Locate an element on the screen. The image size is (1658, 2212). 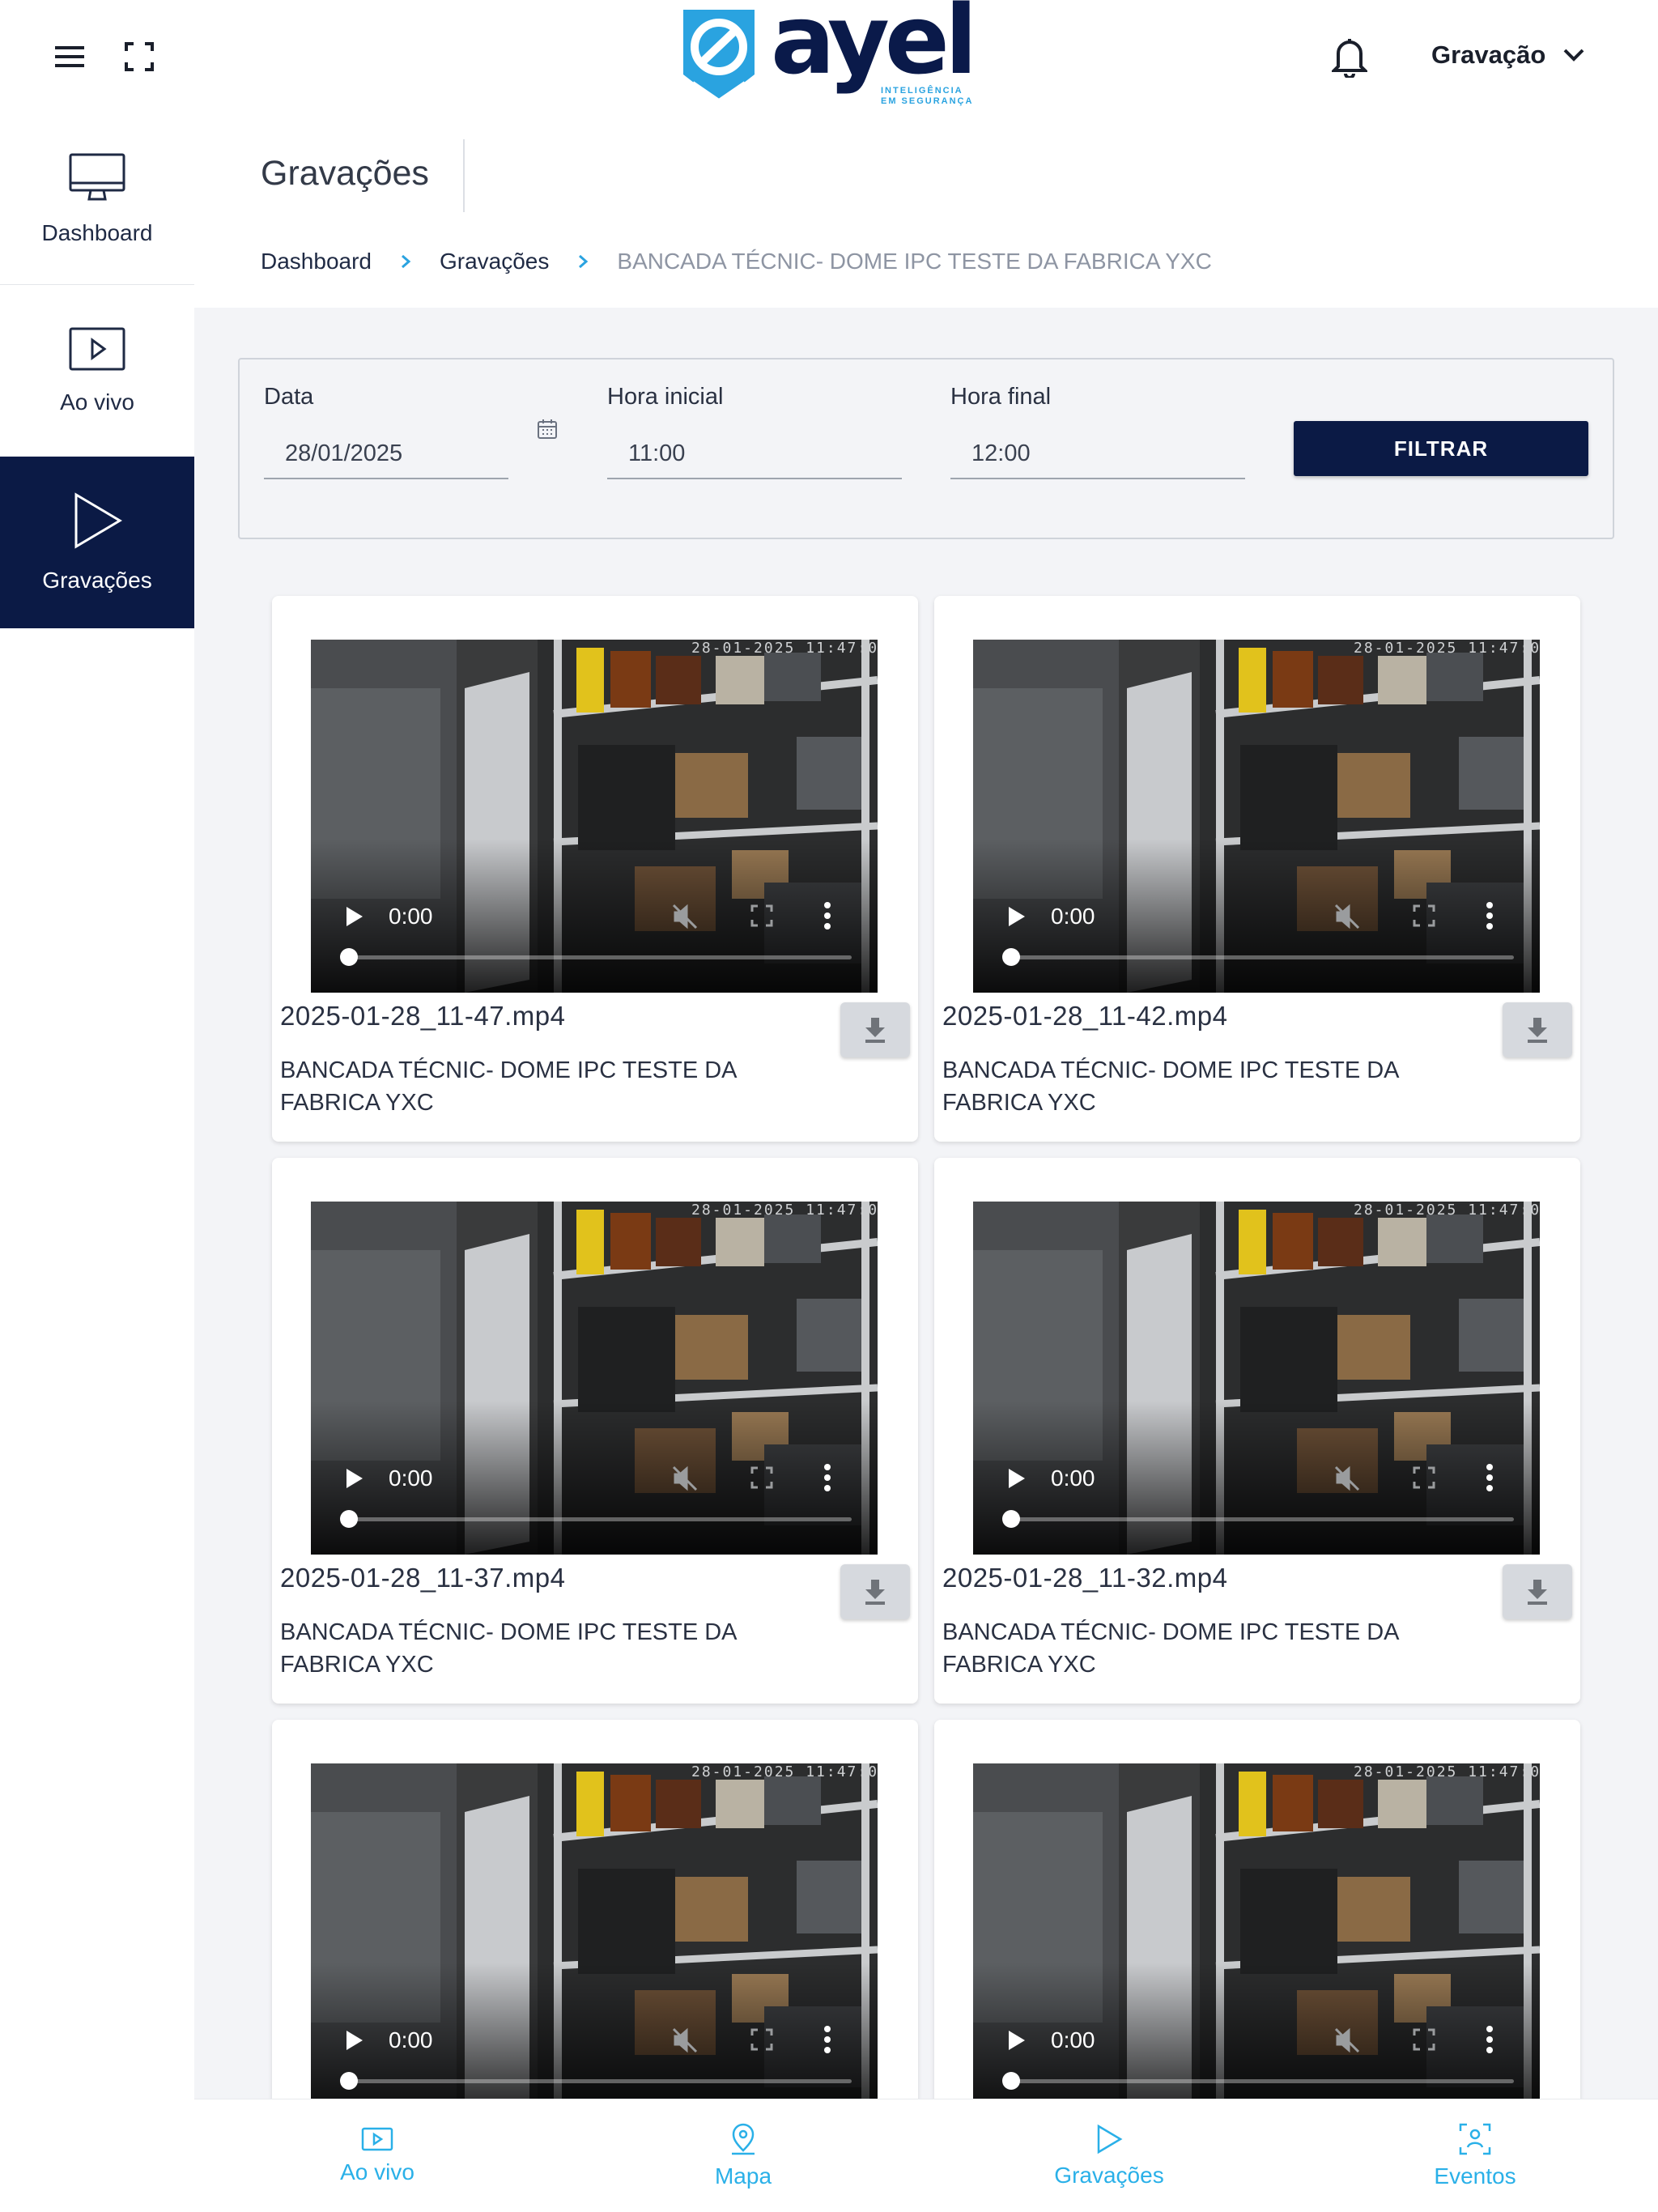
end-time-label: Hora final is located at coordinates (1001, 397).